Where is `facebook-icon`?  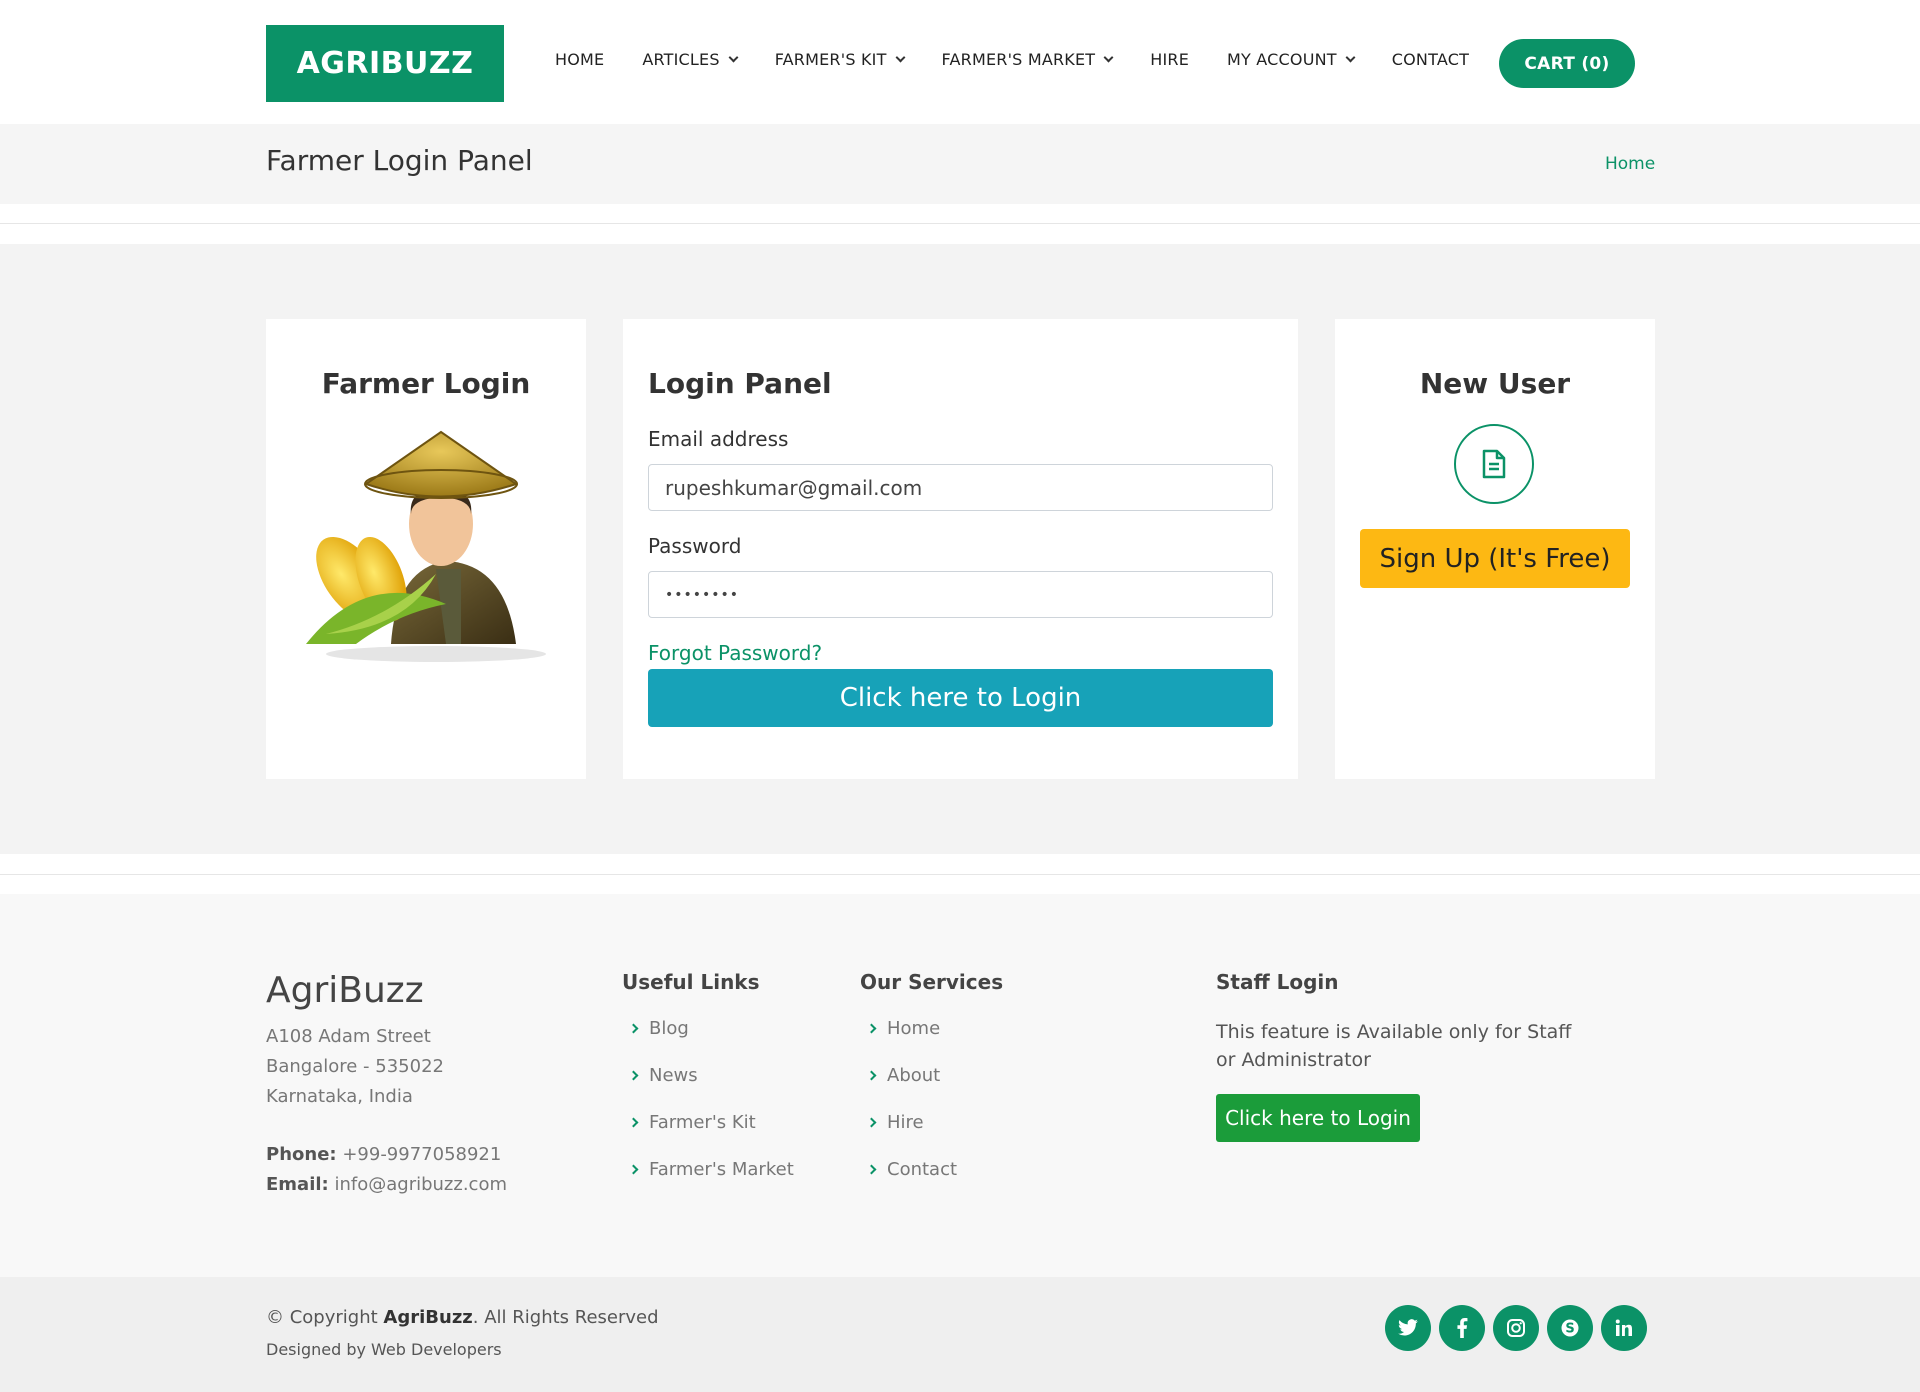
facebook-icon is located at coordinates (1462, 1328).